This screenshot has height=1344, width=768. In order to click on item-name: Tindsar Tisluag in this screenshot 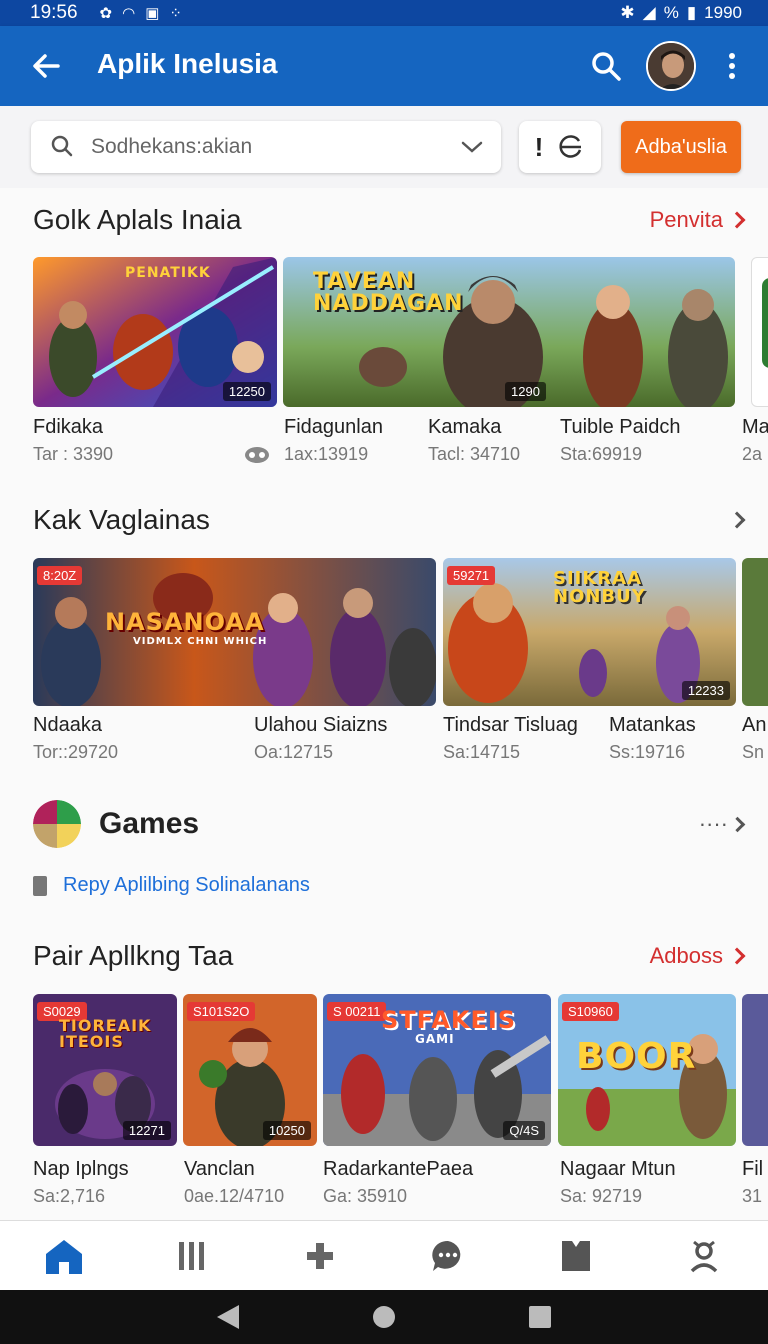, I will do `click(510, 725)`.